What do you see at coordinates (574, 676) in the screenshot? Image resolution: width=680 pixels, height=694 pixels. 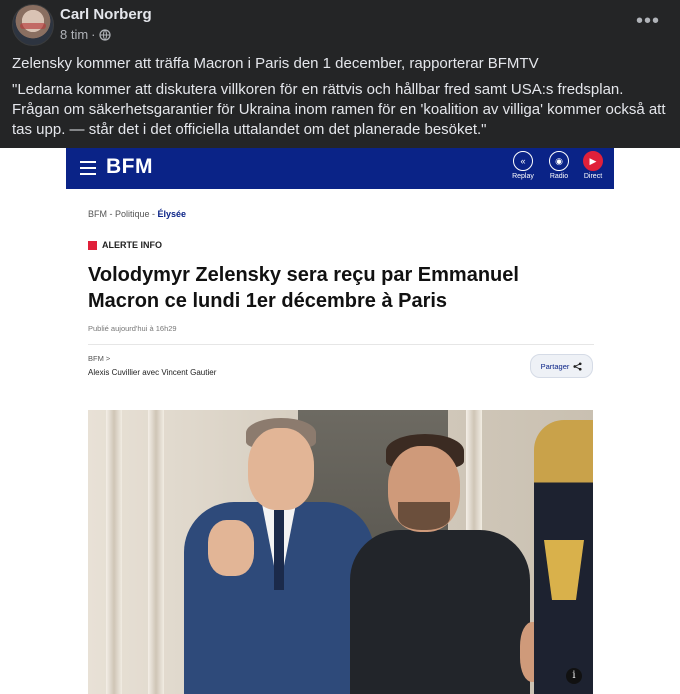 I see `info-icon: i` at bounding box center [574, 676].